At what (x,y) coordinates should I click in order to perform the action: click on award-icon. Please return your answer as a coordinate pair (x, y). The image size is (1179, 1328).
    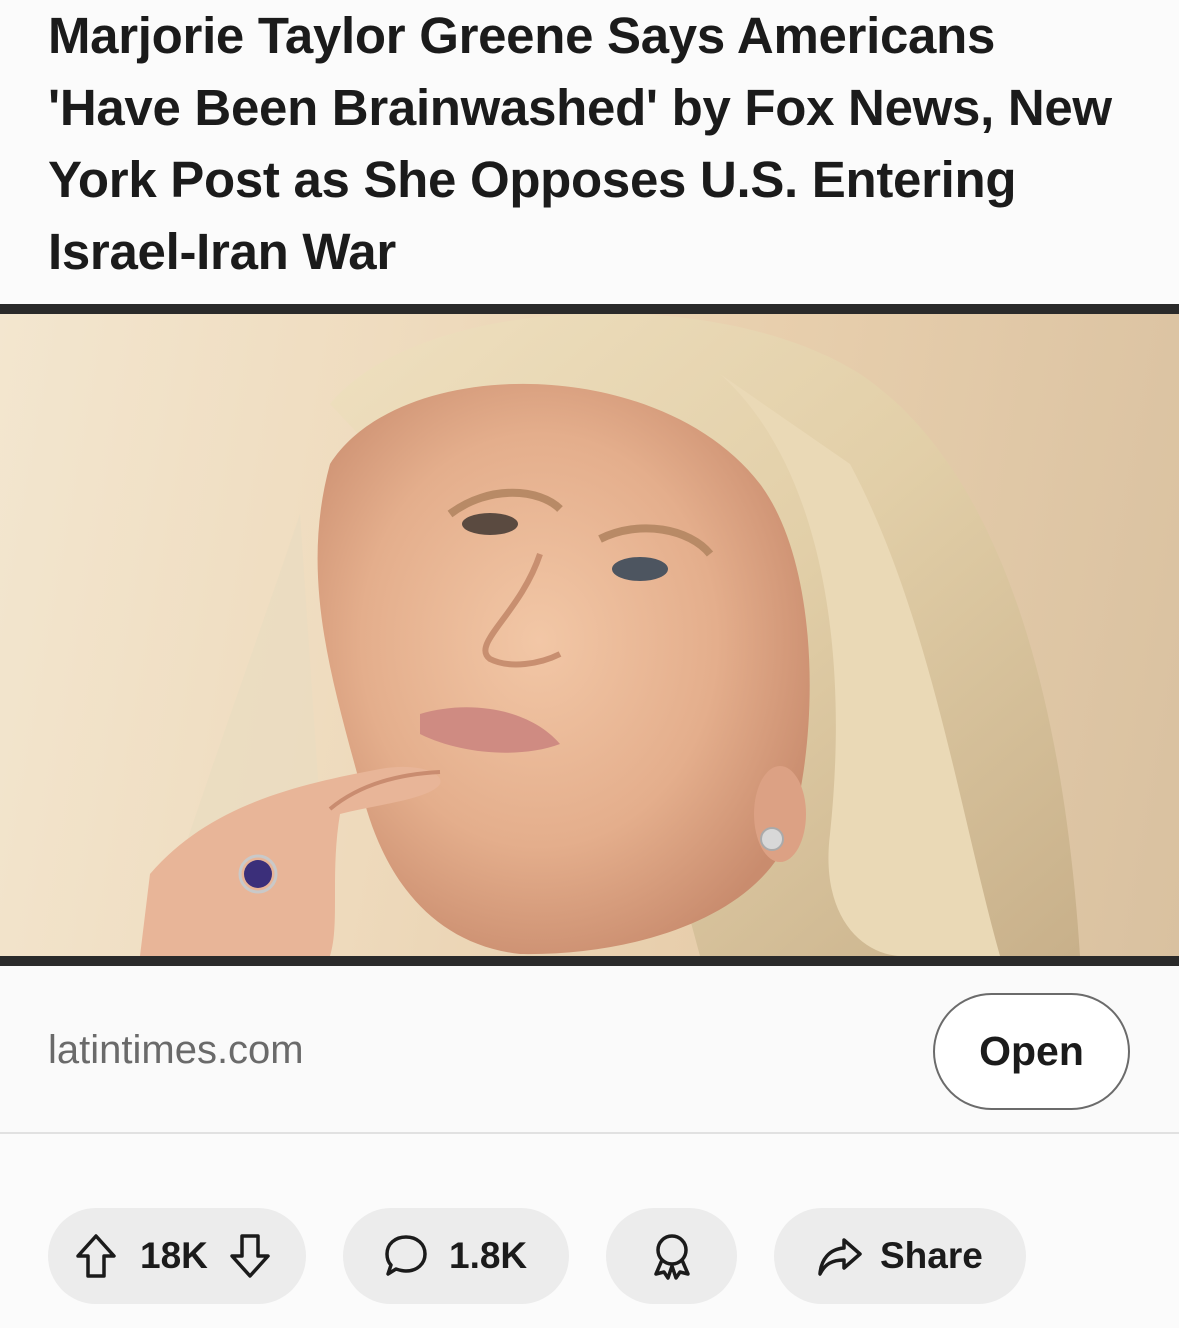
    Looking at the image, I should click on (672, 1256).